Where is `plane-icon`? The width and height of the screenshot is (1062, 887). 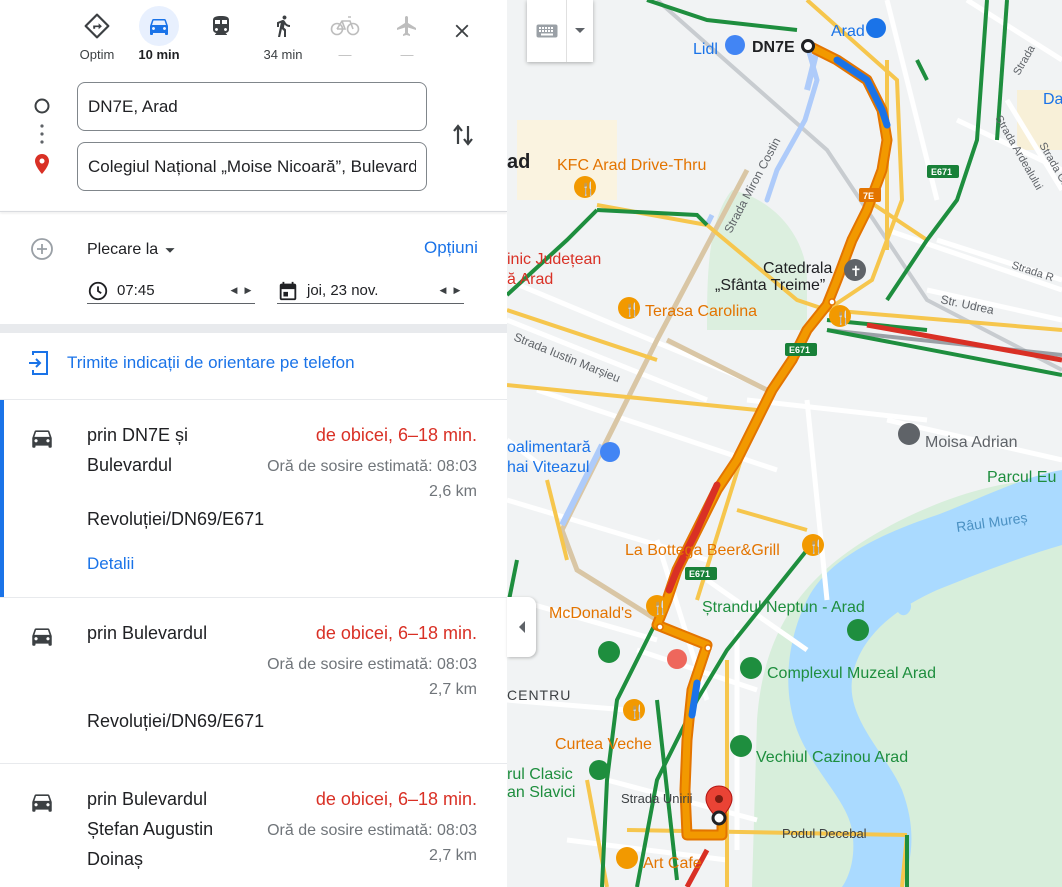 plane-icon is located at coordinates (407, 26).